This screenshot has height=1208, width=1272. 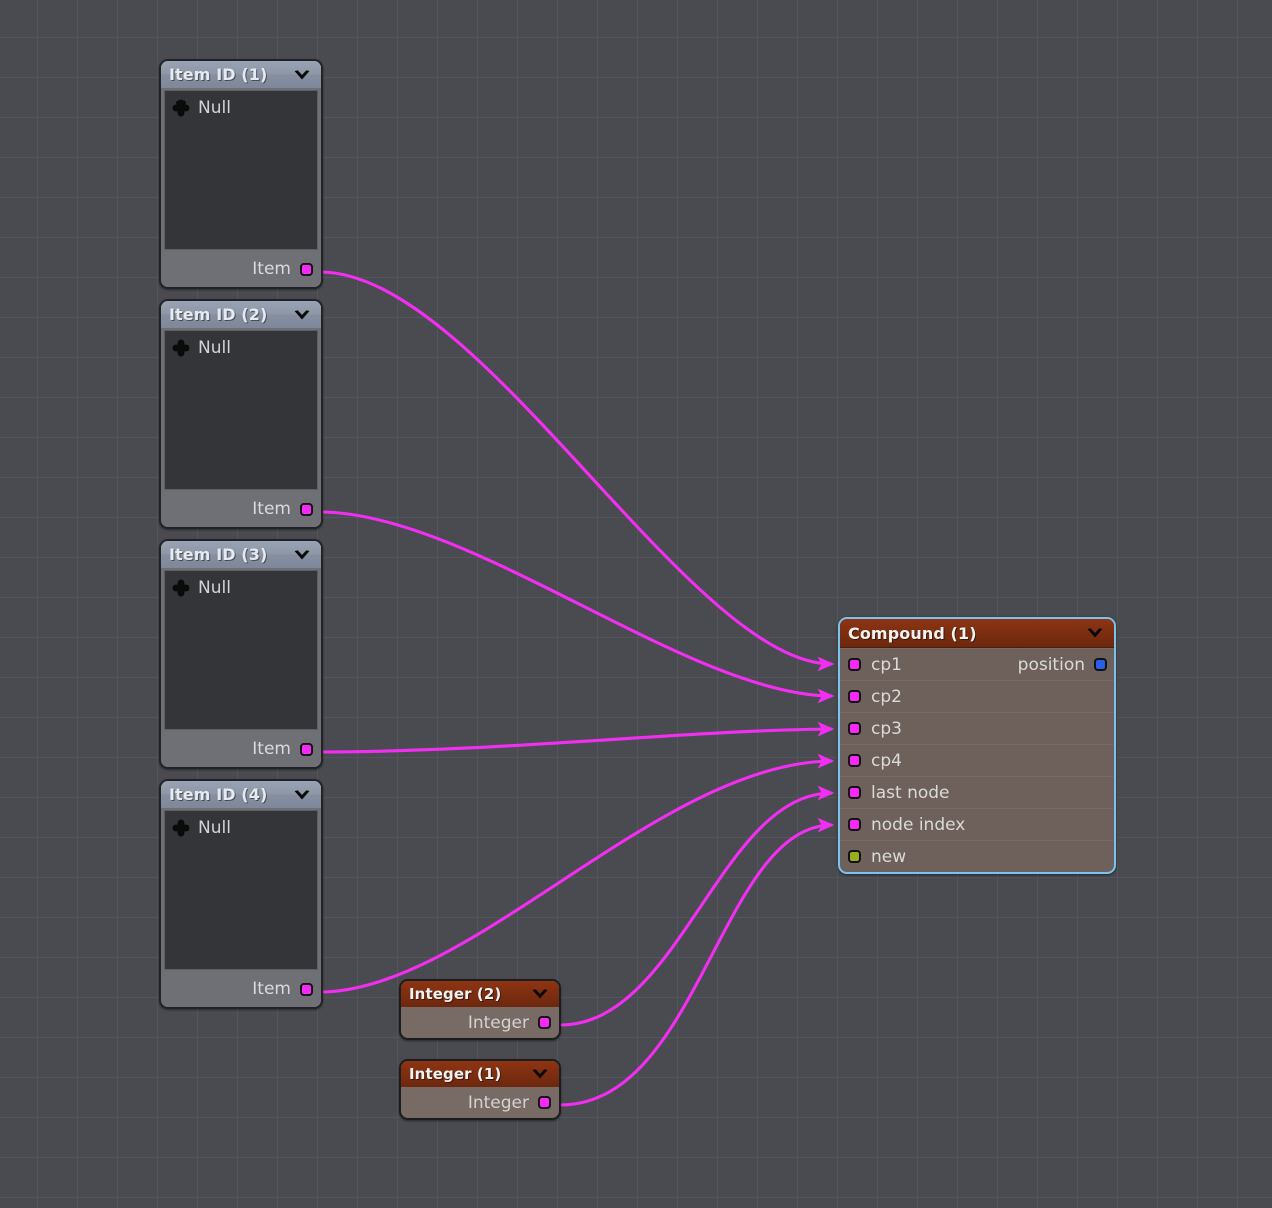 What do you see at coordinates (854, 696) in the screenshot?
I see `input-socket-cp2` at bounding box center [854, 696].